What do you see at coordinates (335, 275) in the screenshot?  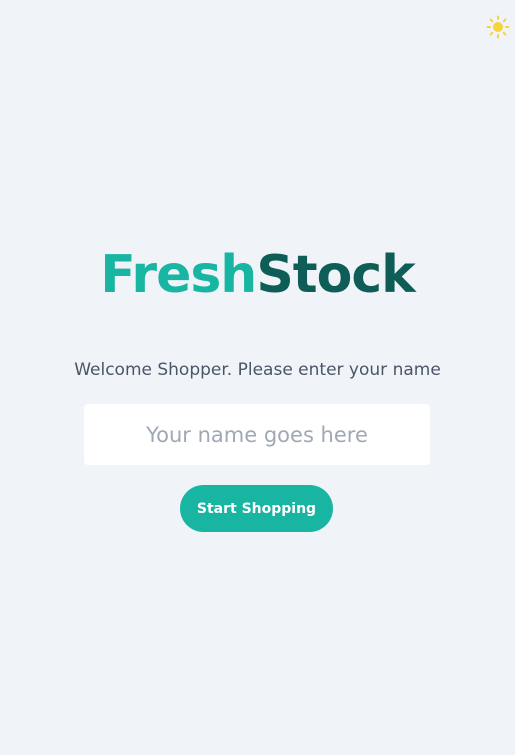 I see `brand-name-part-2: Stock` at bounding box center [335, 275].